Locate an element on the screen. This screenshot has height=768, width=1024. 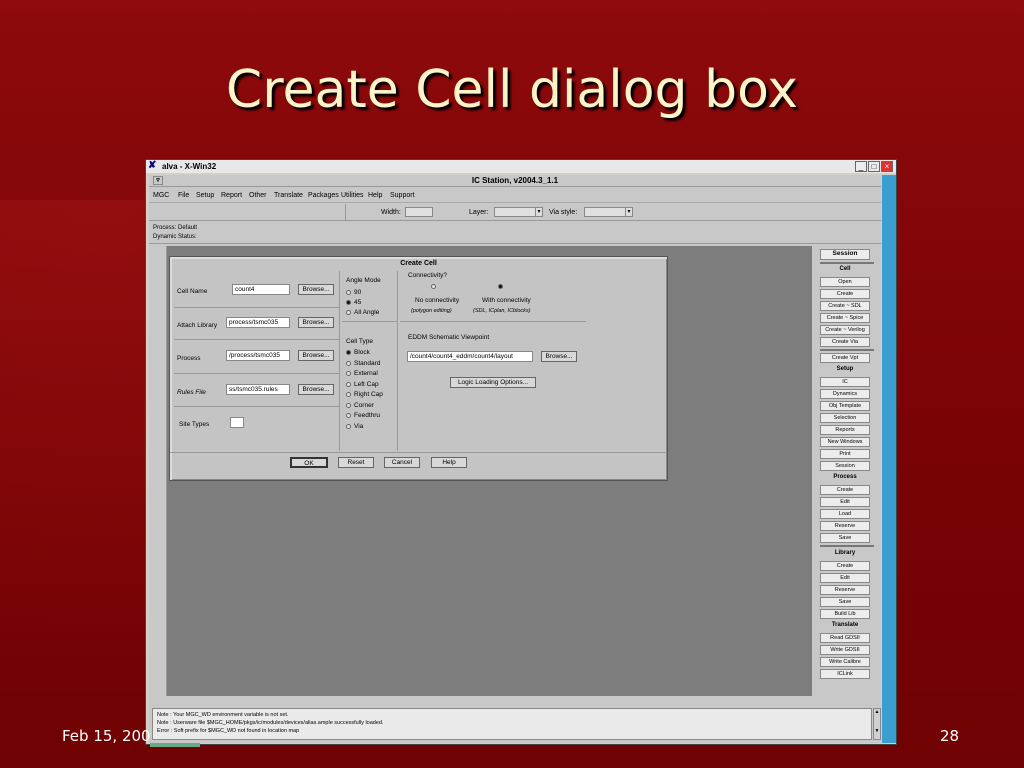
no-connectivity-radio is located at coordinates (435, 286).